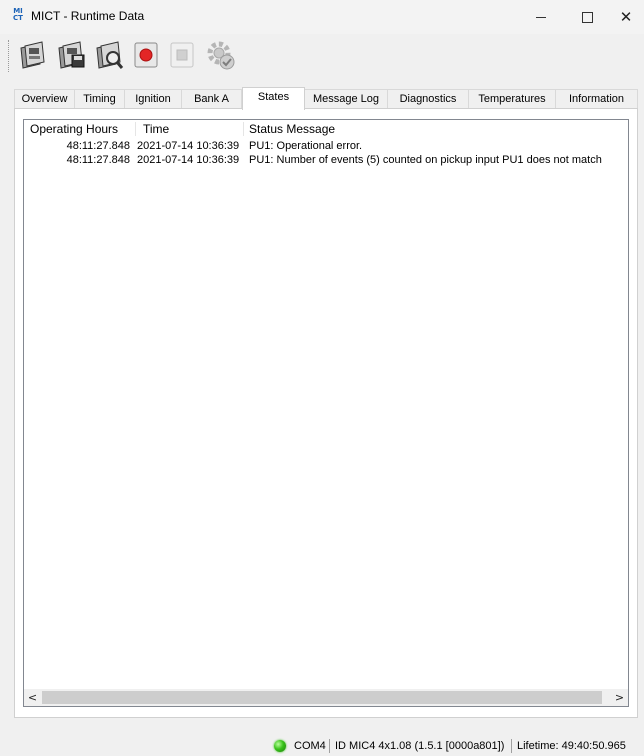  What do you see at coordinates (32, 697) in the screenshot?
I see `scroll-left-icon: <` at bounding box center [32, 697].